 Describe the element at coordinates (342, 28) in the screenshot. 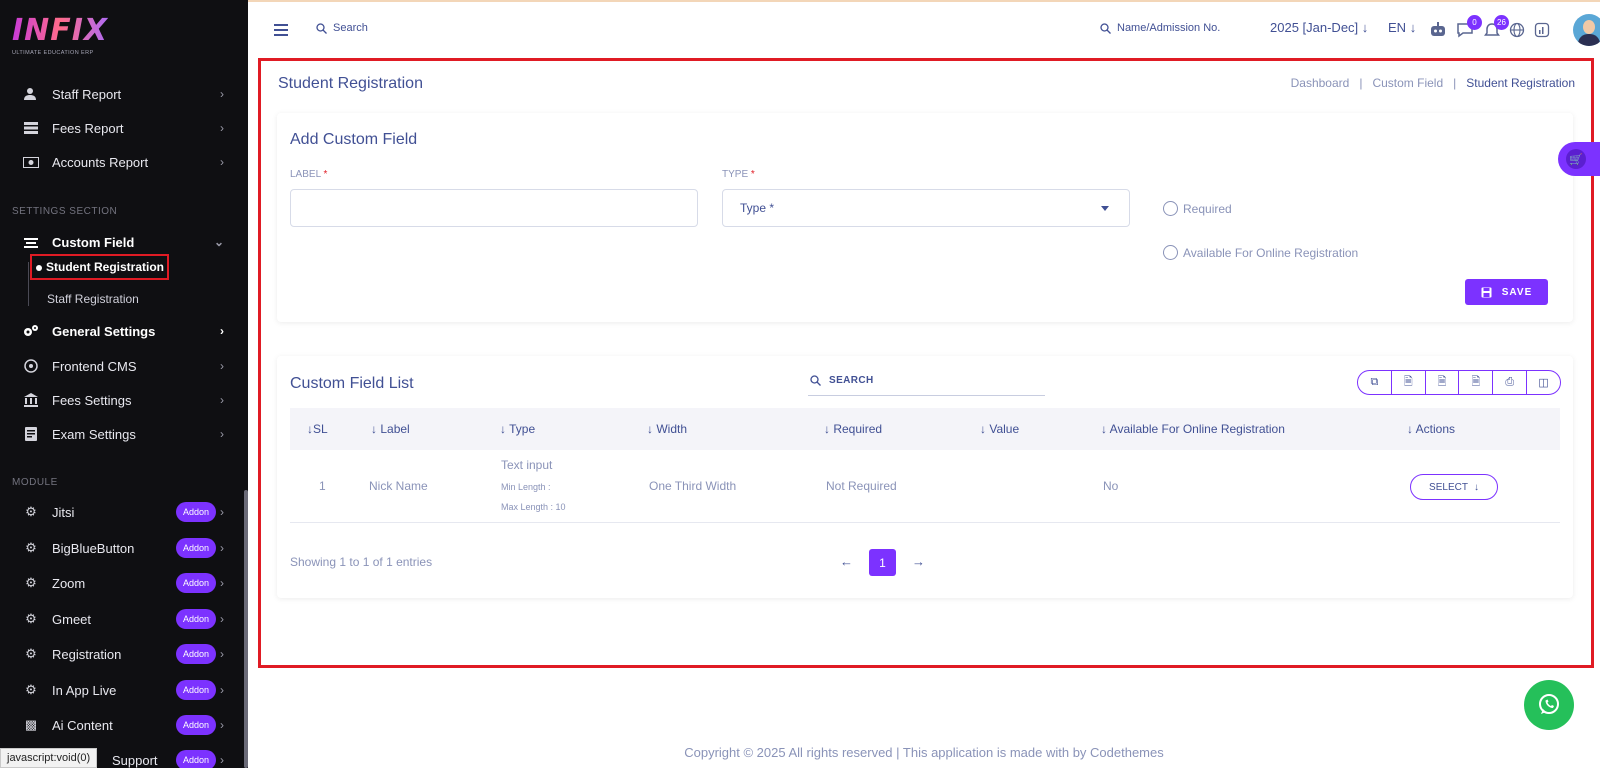

I see `header-search: Search` at that location.